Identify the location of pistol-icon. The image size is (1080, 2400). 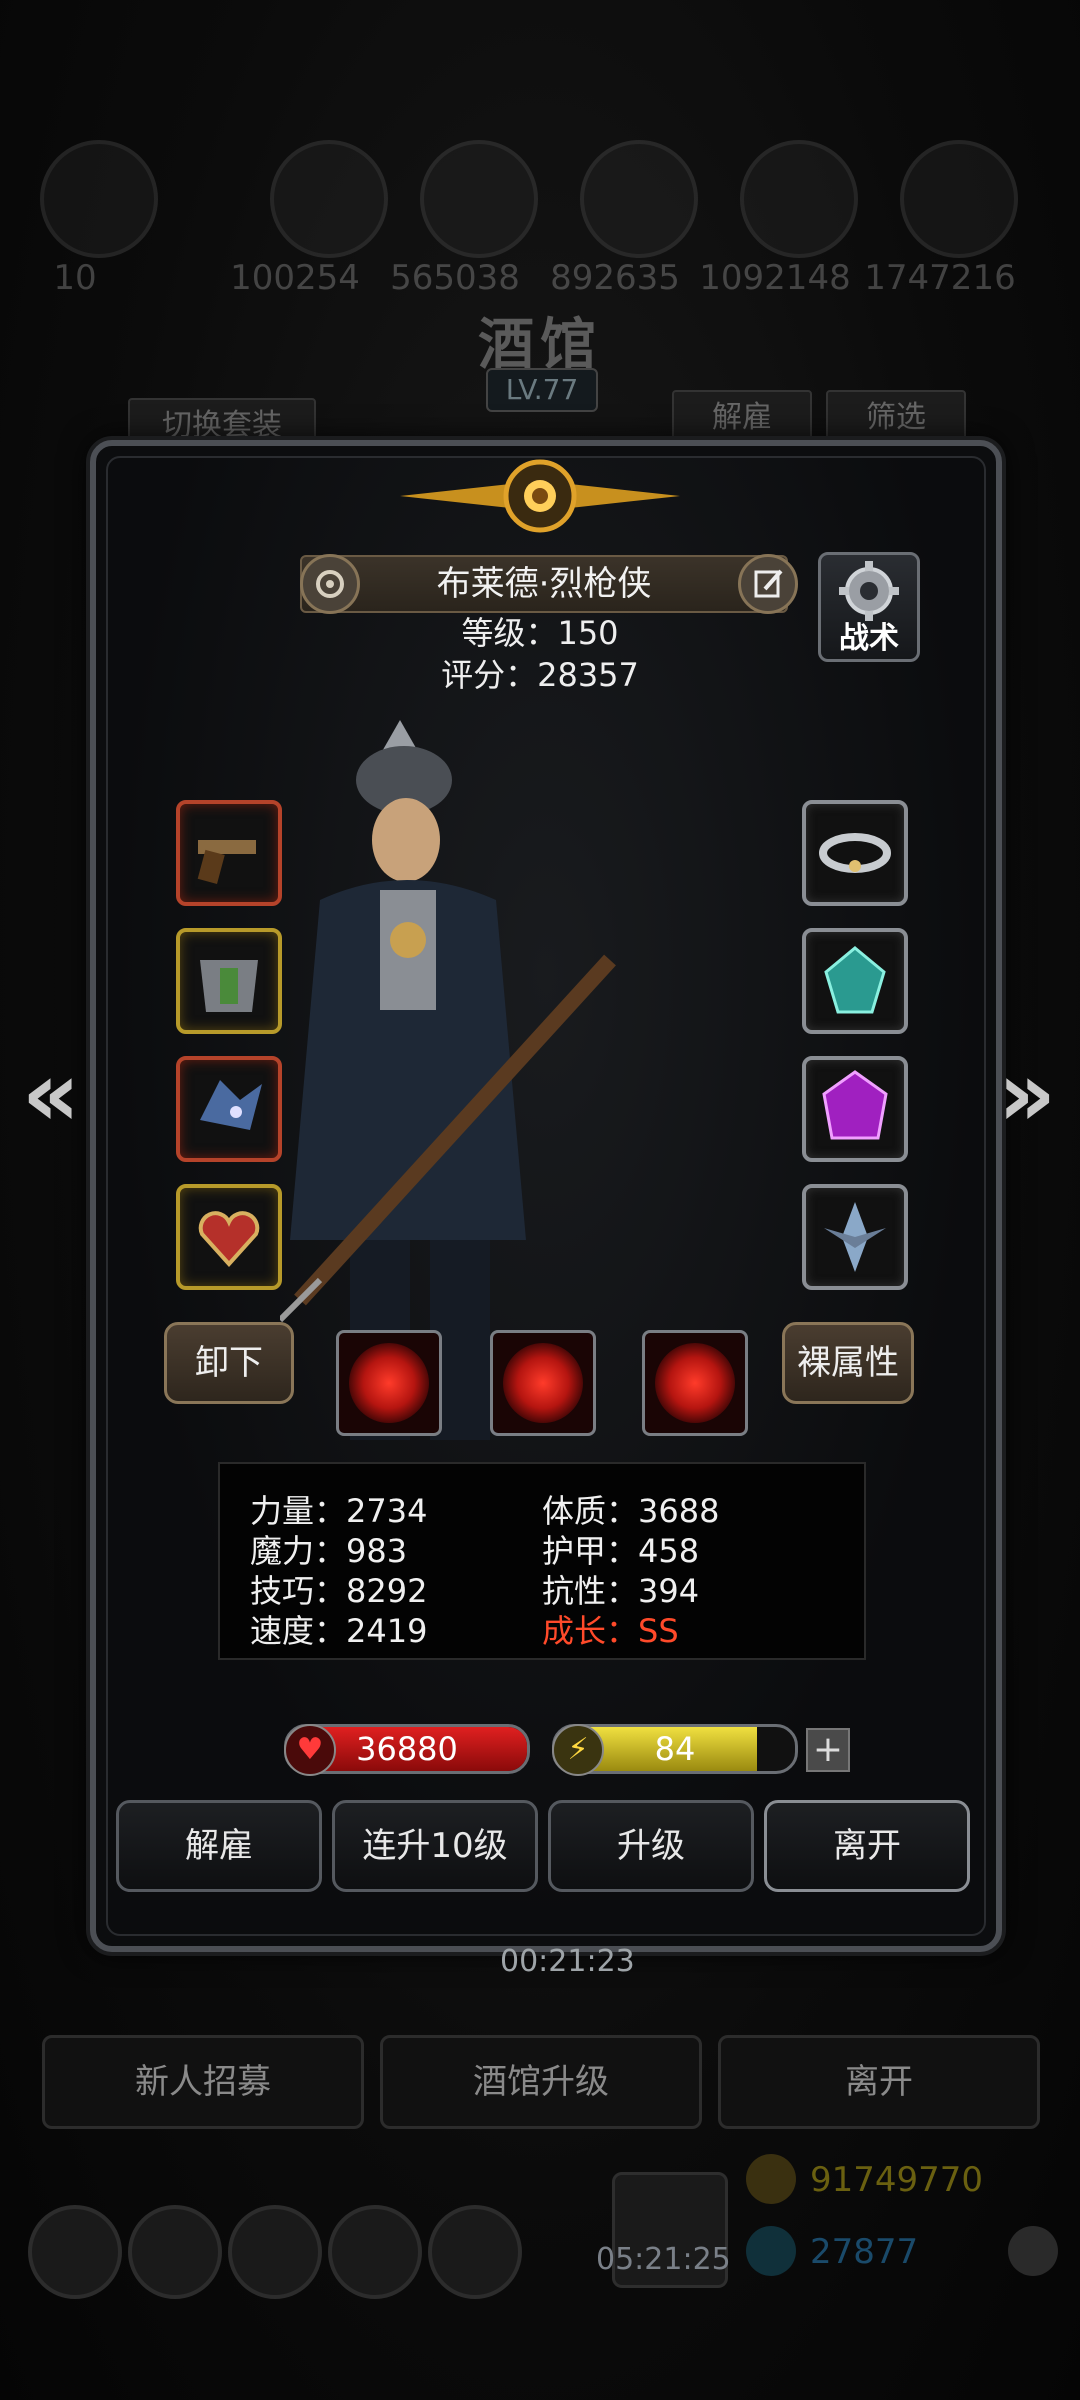
(226, 862).